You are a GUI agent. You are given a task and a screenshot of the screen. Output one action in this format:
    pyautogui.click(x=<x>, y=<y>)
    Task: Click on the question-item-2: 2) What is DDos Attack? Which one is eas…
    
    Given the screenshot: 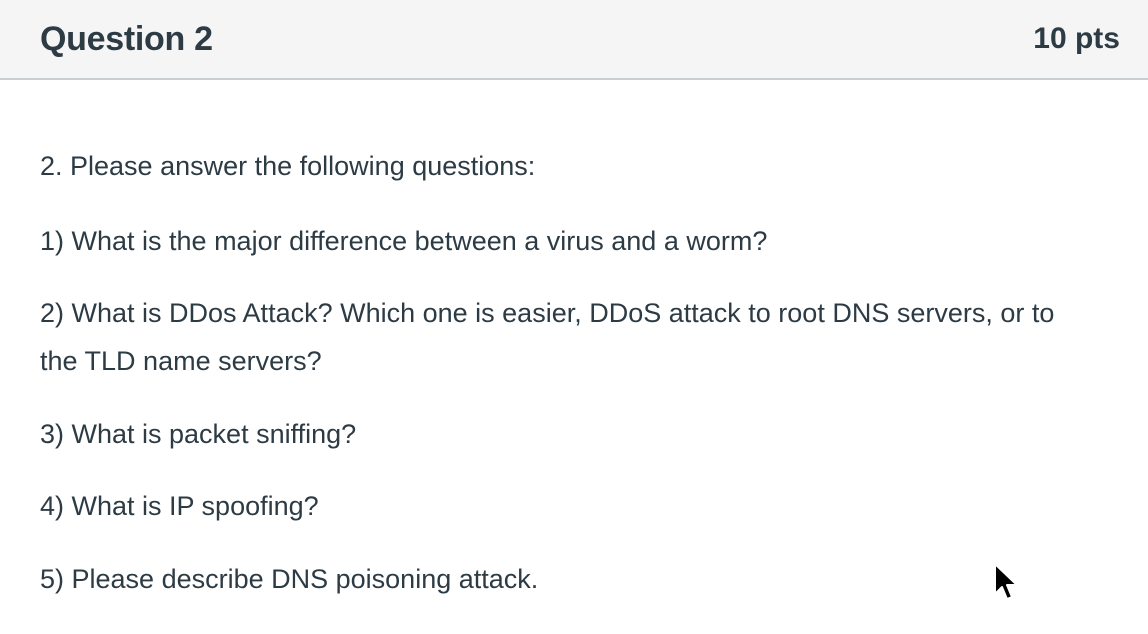 What is the action you would take?
    pyautogui.click(x=547, y=337)
    